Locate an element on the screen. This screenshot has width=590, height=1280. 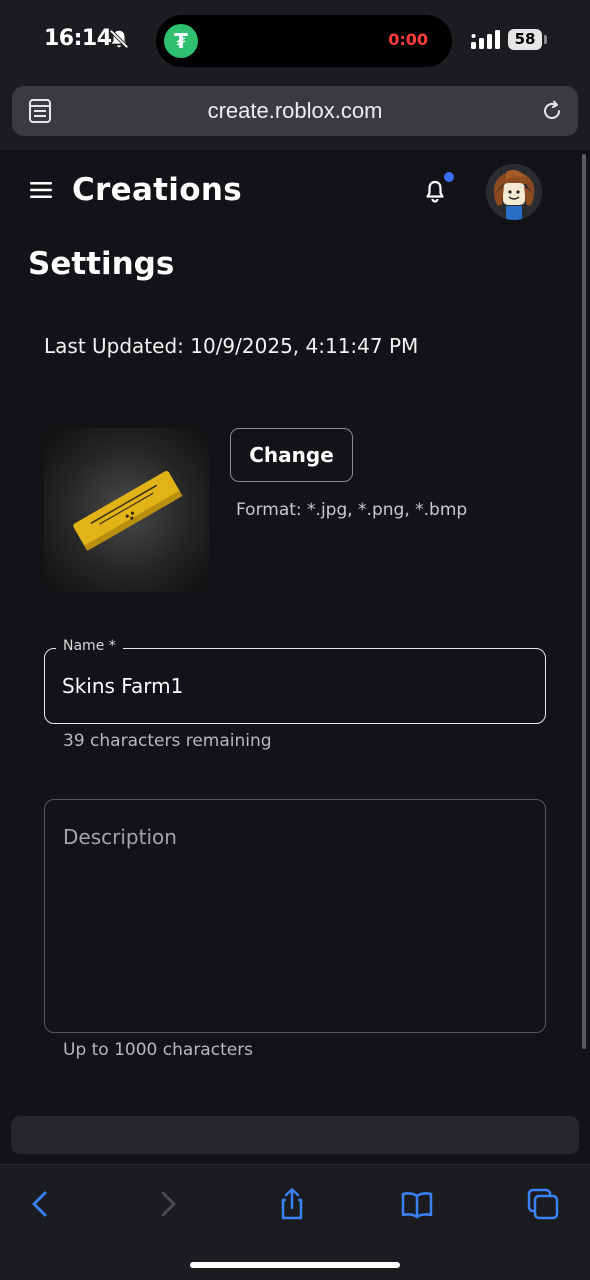
forward-icon is located at coordinates (167, 1204).